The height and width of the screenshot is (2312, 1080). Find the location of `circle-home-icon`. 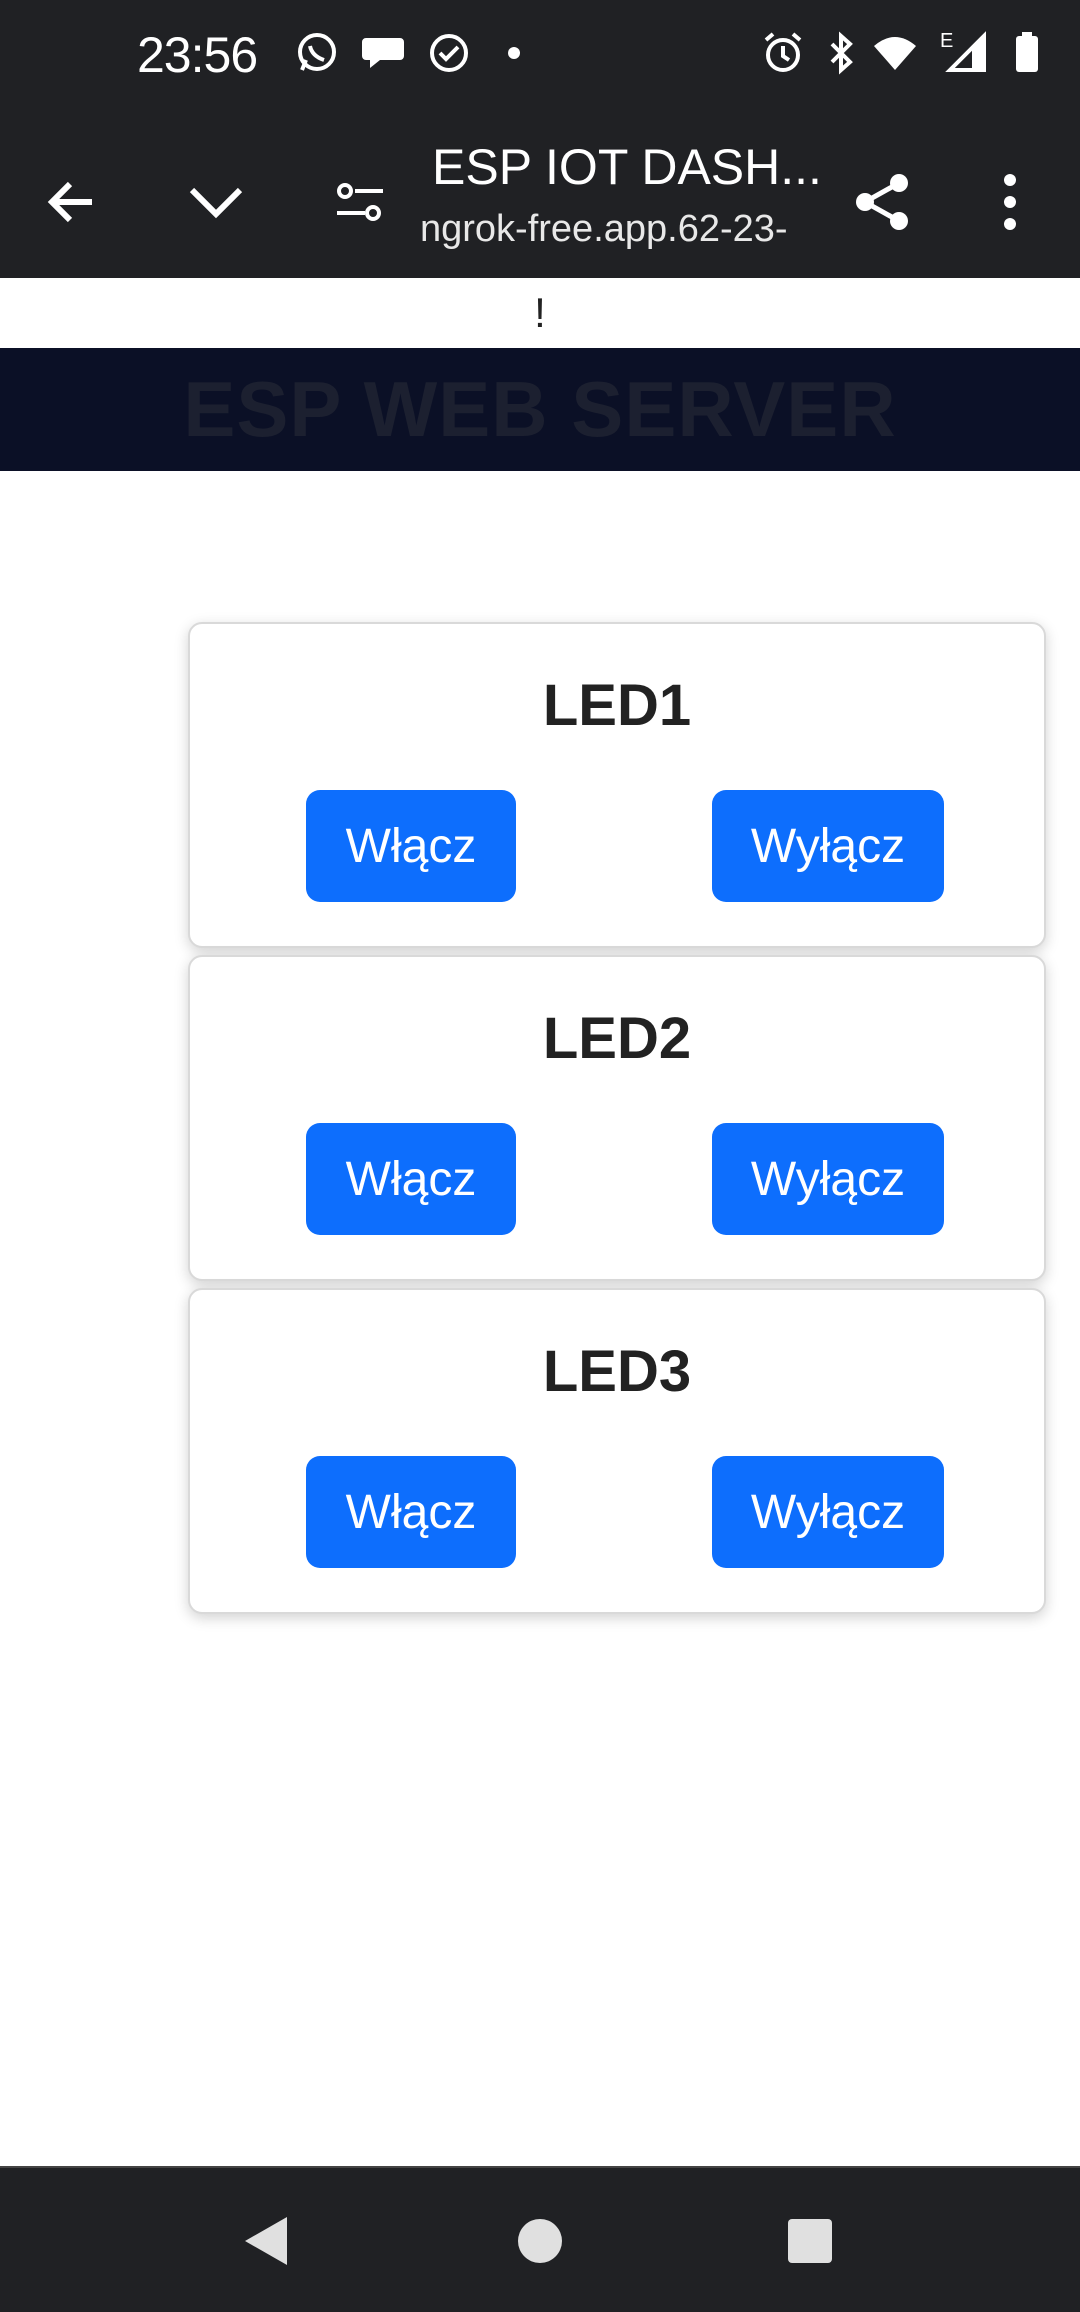

circle-home-icon is located at coordinates (540, 2241).